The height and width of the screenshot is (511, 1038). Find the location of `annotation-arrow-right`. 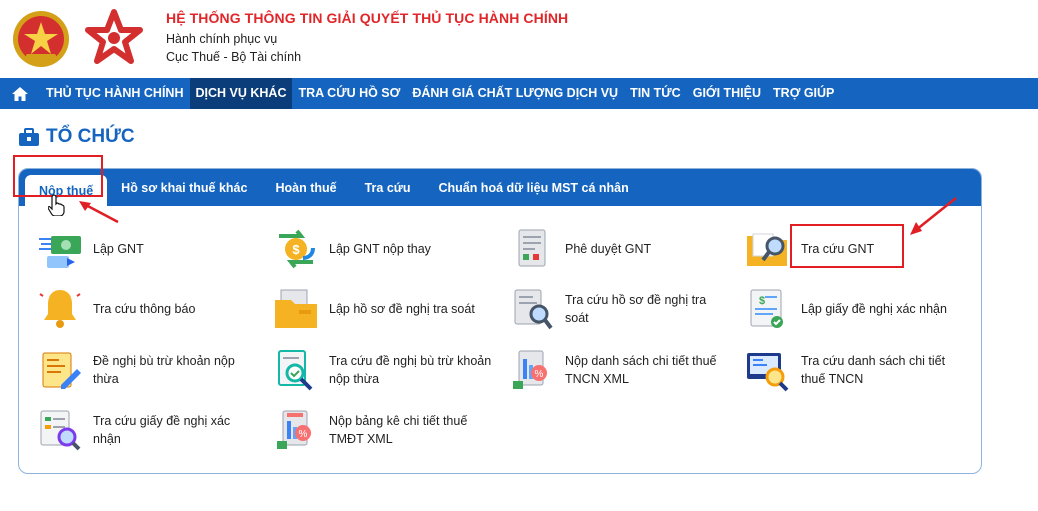

annotation-arrow-right is located at coordinates (933, 216).